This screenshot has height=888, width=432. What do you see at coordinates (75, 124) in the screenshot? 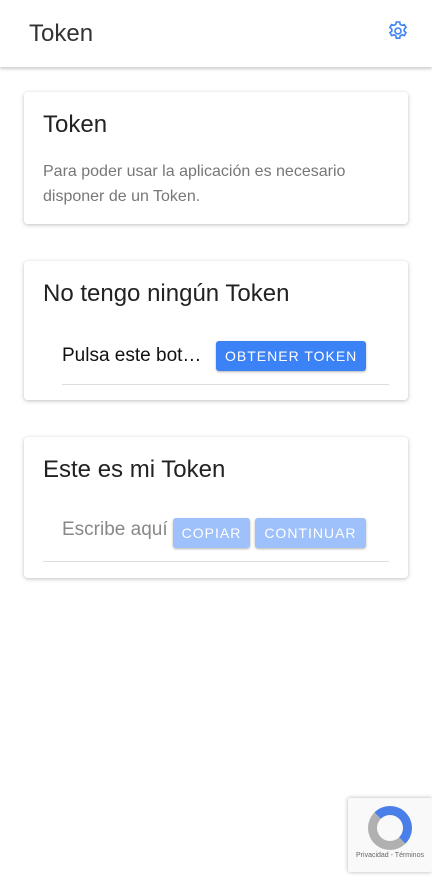
I see `info-title: Token` at bounding box center [75, 124].